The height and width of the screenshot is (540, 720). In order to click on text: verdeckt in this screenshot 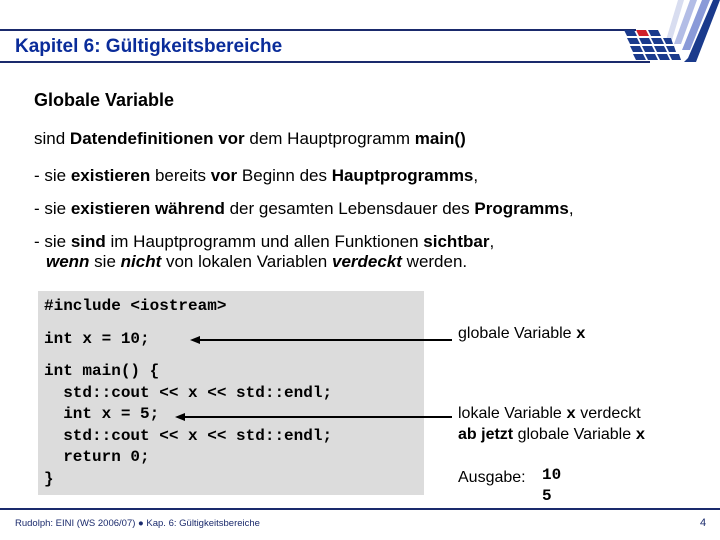, I will do `click(608, 413)`.